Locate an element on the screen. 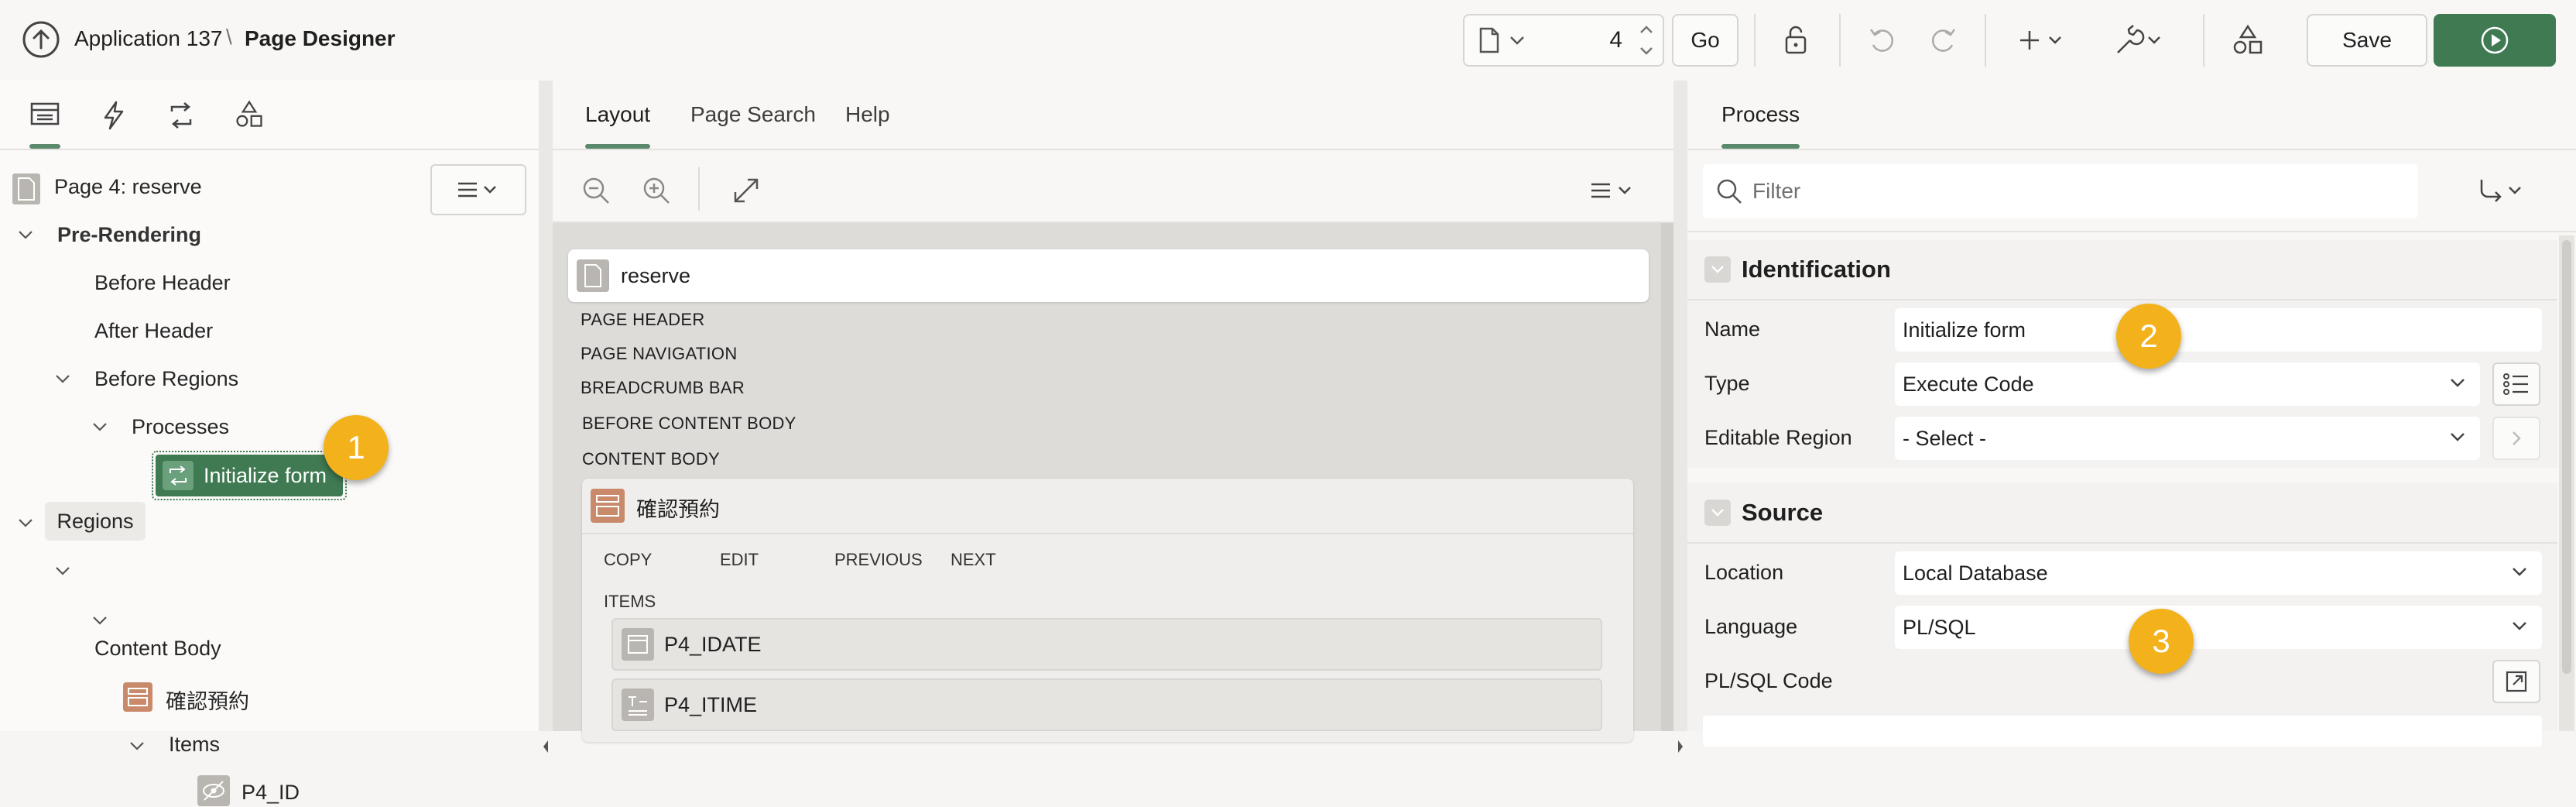 This screenshot has width=2576, height=807. button-position-copy: COPY is located at coordinates (628, 560).